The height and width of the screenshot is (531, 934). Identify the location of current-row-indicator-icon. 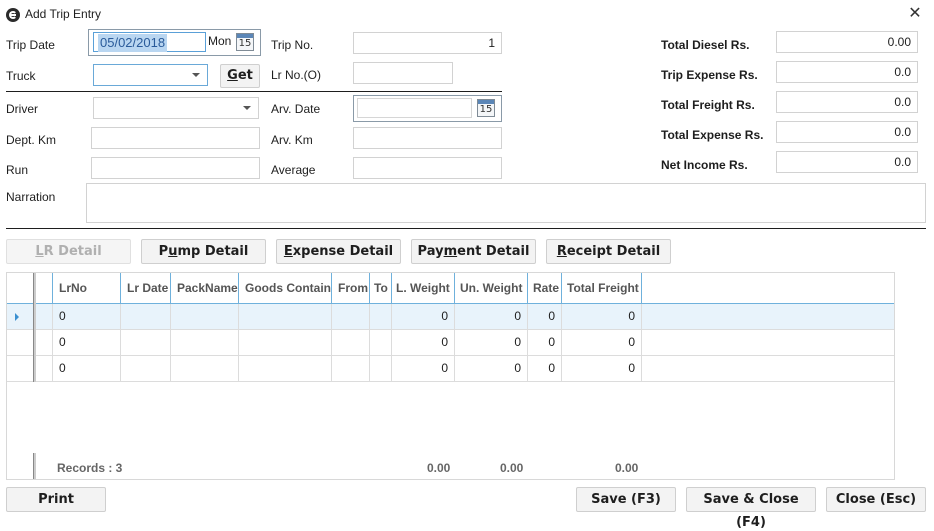
(17, 317).